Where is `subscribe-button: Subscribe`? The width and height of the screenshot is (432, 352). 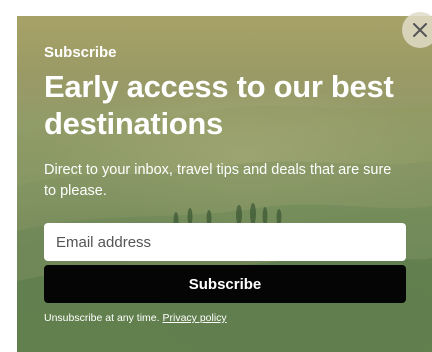 subscribe-button: Subscribe is located at coordinates (225, 284).